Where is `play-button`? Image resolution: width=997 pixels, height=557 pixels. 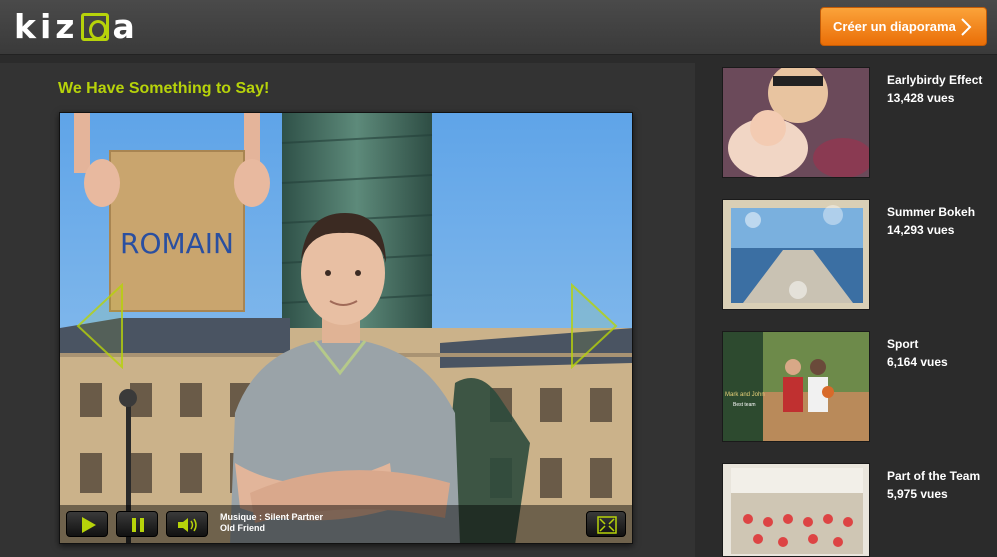 play-button is located at coordinates (87, 524).